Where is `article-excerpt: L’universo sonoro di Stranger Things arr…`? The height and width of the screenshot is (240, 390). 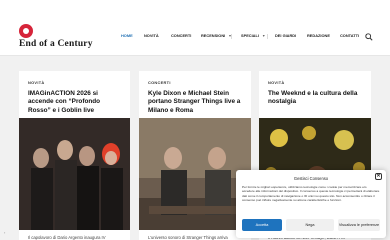 article-excerpt: L’universo sonoro di Stranger Things arr… is located at coordinates (188, 237).